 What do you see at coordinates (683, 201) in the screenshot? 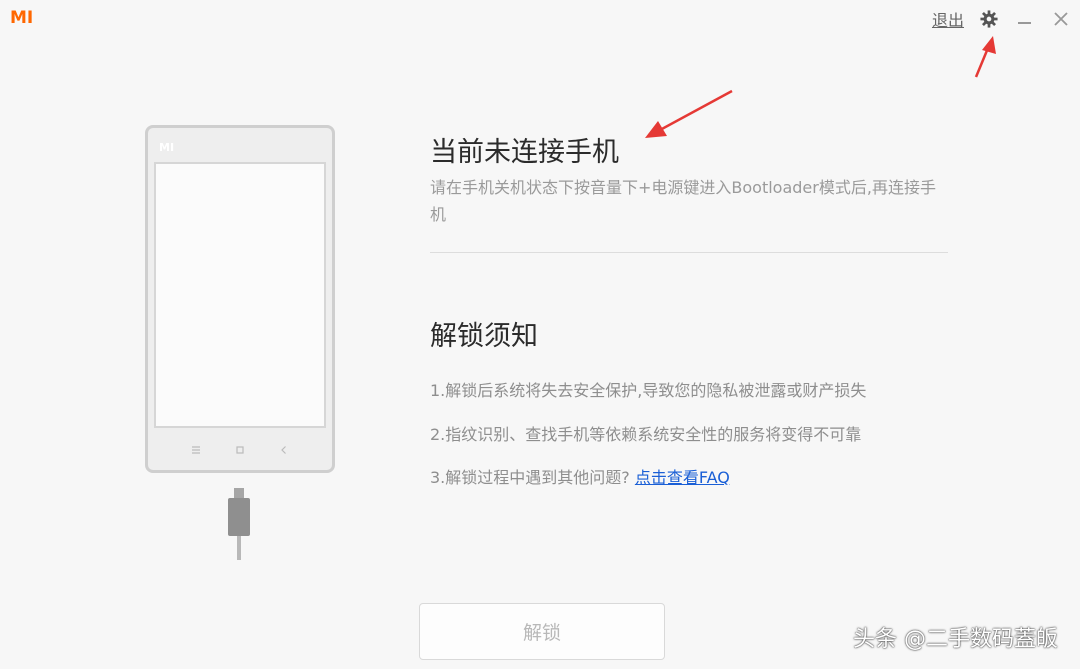
I see `connection-instructions: 请在手机关机状态下按音量下+电源键进入Bootloader模式后,再连接手机` at bounding box center [683, 201].